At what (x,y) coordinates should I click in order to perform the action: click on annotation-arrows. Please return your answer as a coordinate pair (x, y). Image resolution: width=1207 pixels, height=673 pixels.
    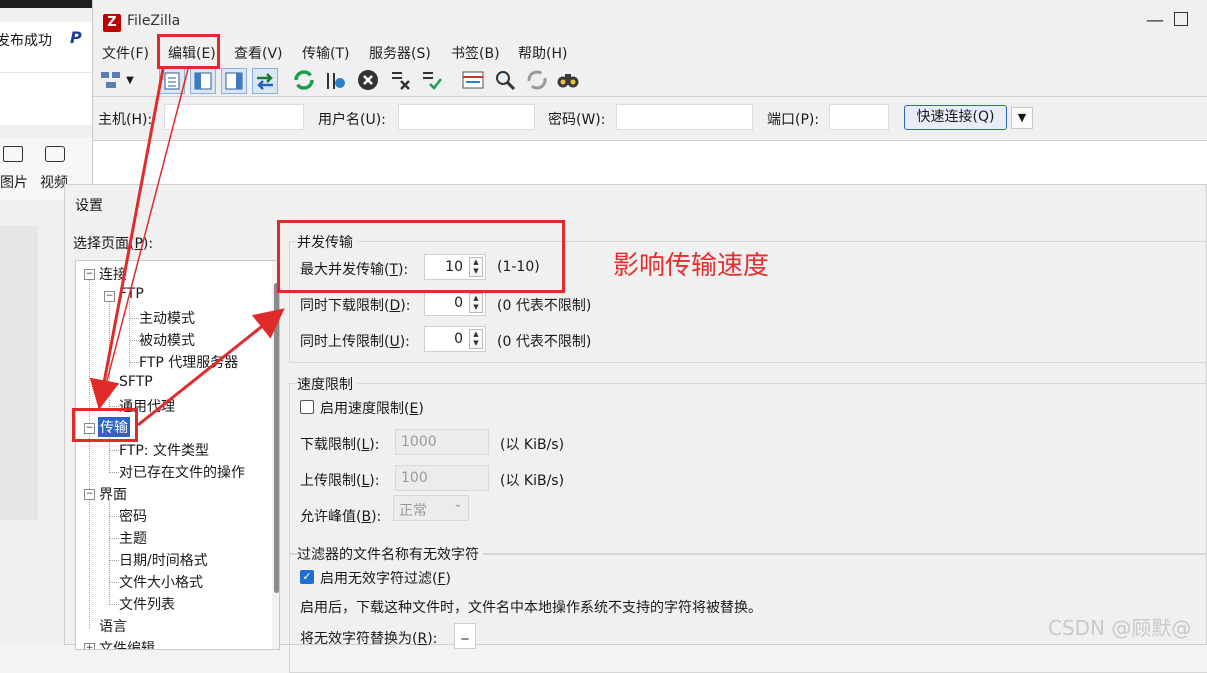
    Looking at the image, I should click on (187, 247).